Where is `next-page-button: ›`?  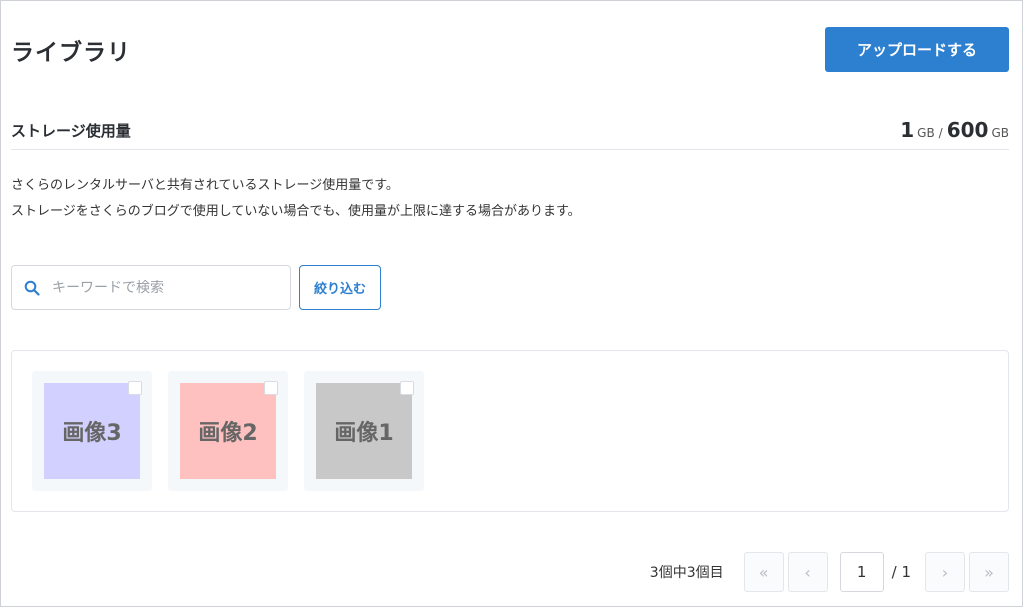 next-page-button: › is located at coordinates (945, 572).